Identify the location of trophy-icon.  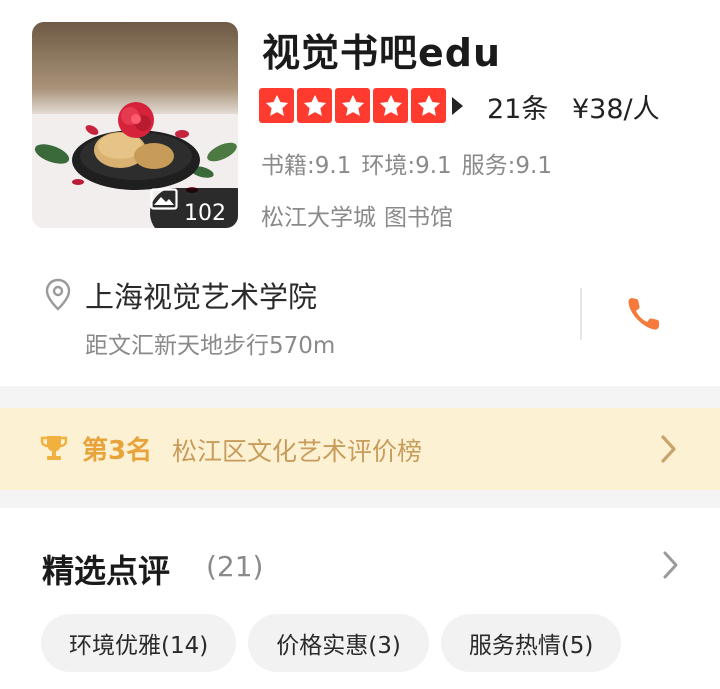
(54, 448).